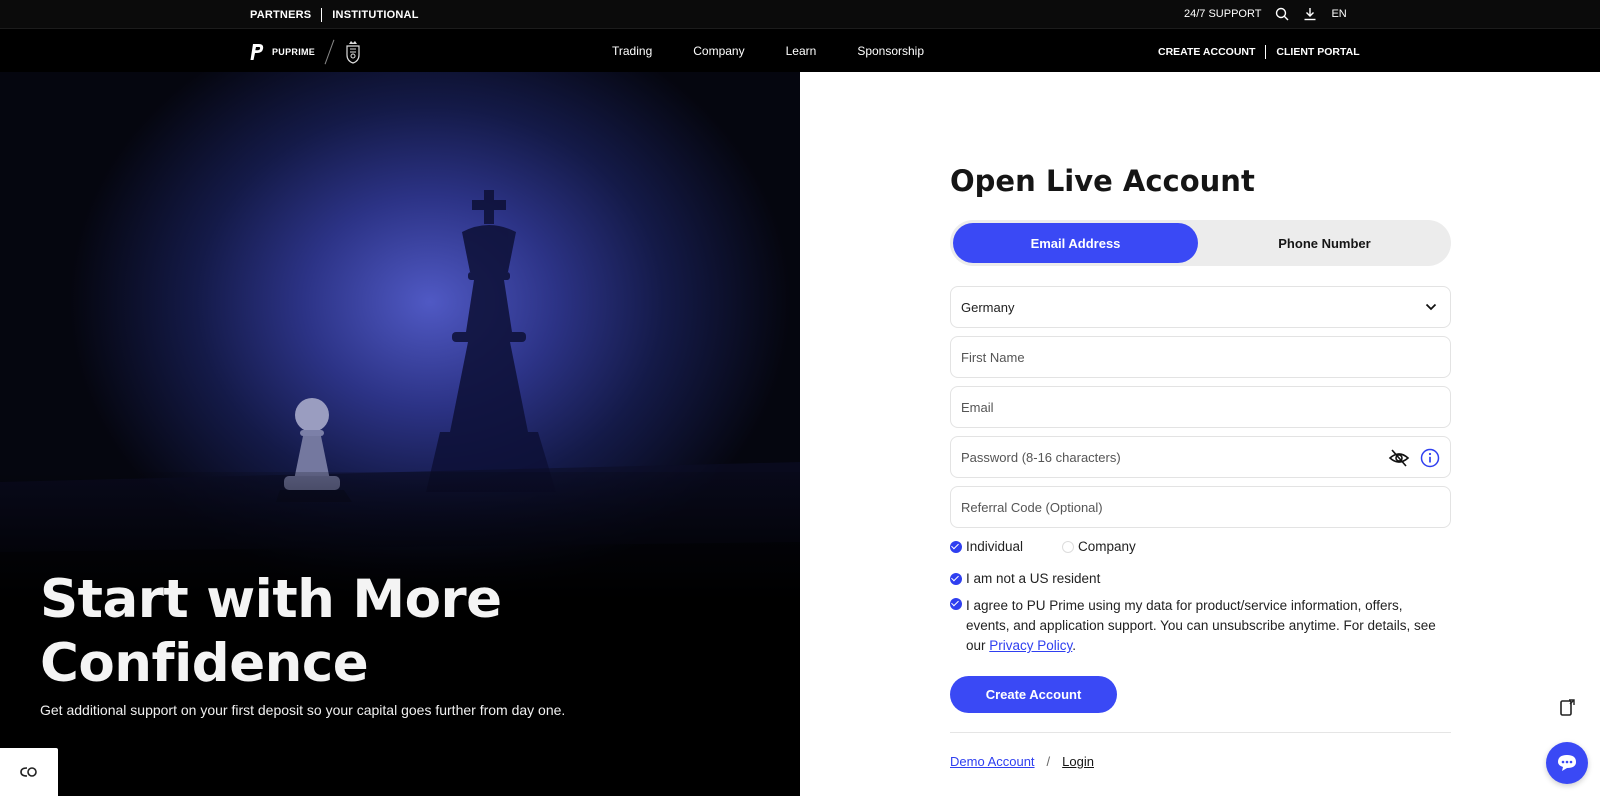 Image resolution: width=1600 pixels, height=796 pixels. Describe the element at coordinates (1102, 181) in the screenshot. I see `form-title: Open Live Account` at that location.